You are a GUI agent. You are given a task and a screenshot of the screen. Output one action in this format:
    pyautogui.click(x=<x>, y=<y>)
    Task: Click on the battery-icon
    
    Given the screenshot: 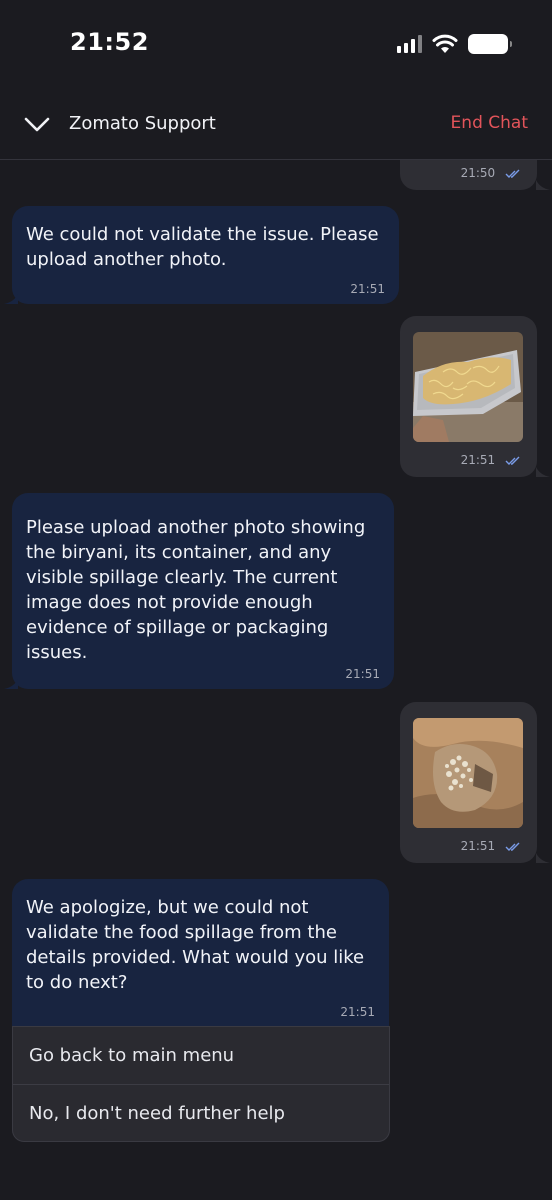 What is the action you would take?
    pyautogui.click(x=490, y=44)
    